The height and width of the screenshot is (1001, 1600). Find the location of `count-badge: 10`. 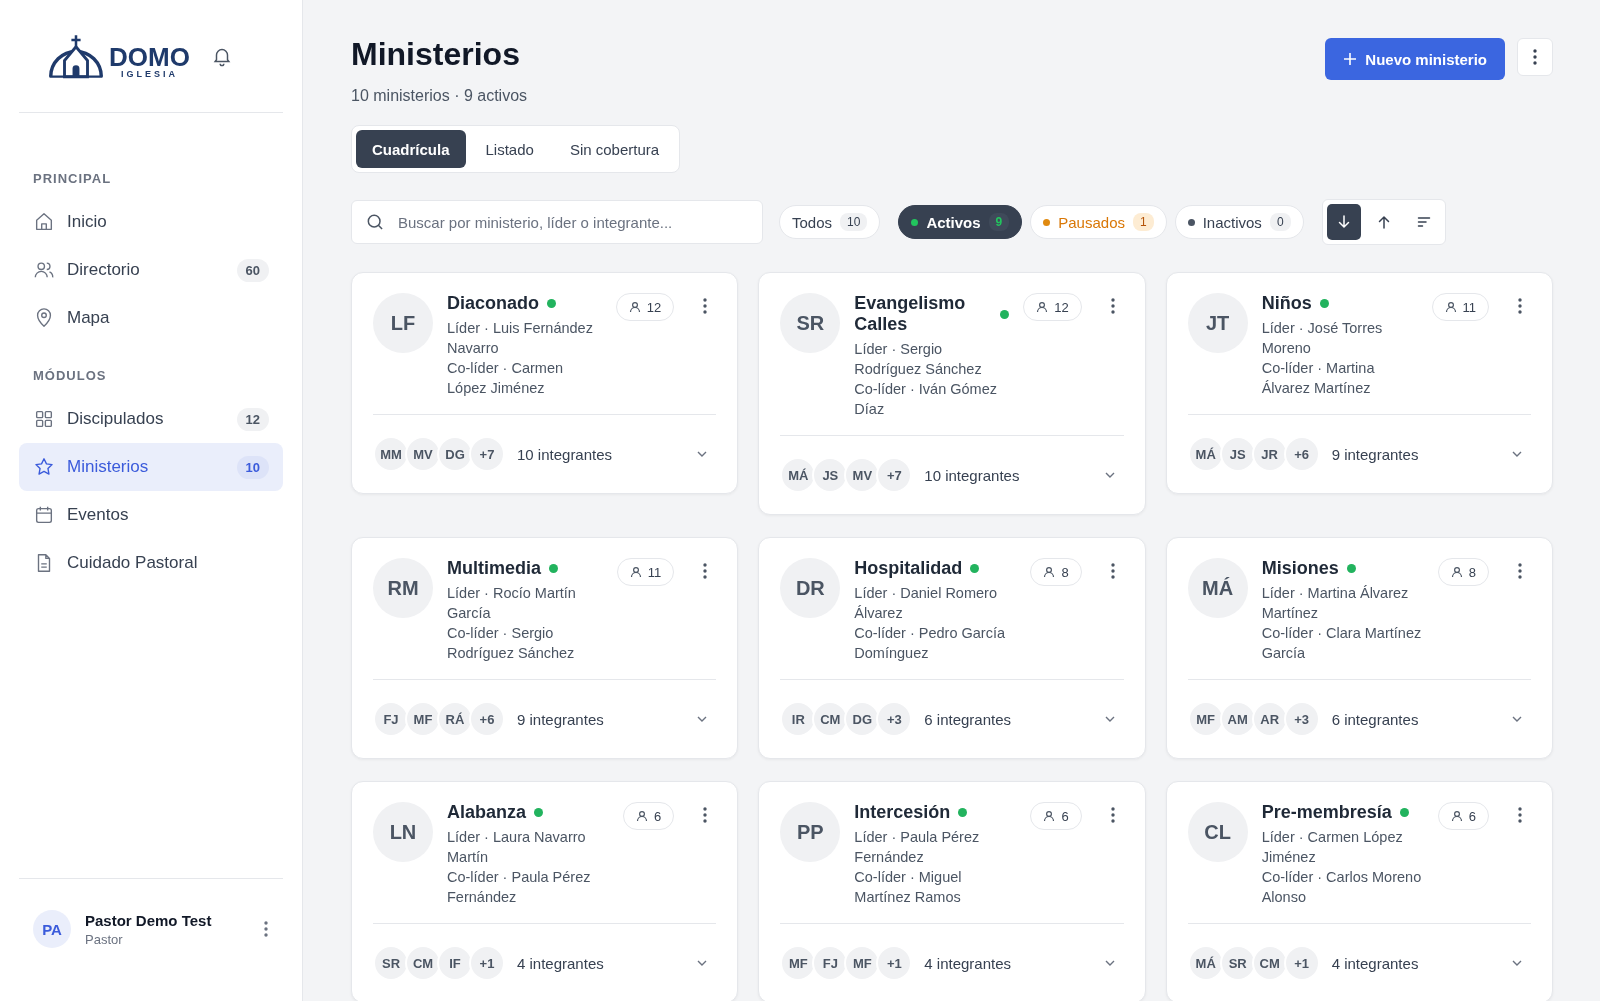

count-badge: 10 is located at coordinates (252, 467).